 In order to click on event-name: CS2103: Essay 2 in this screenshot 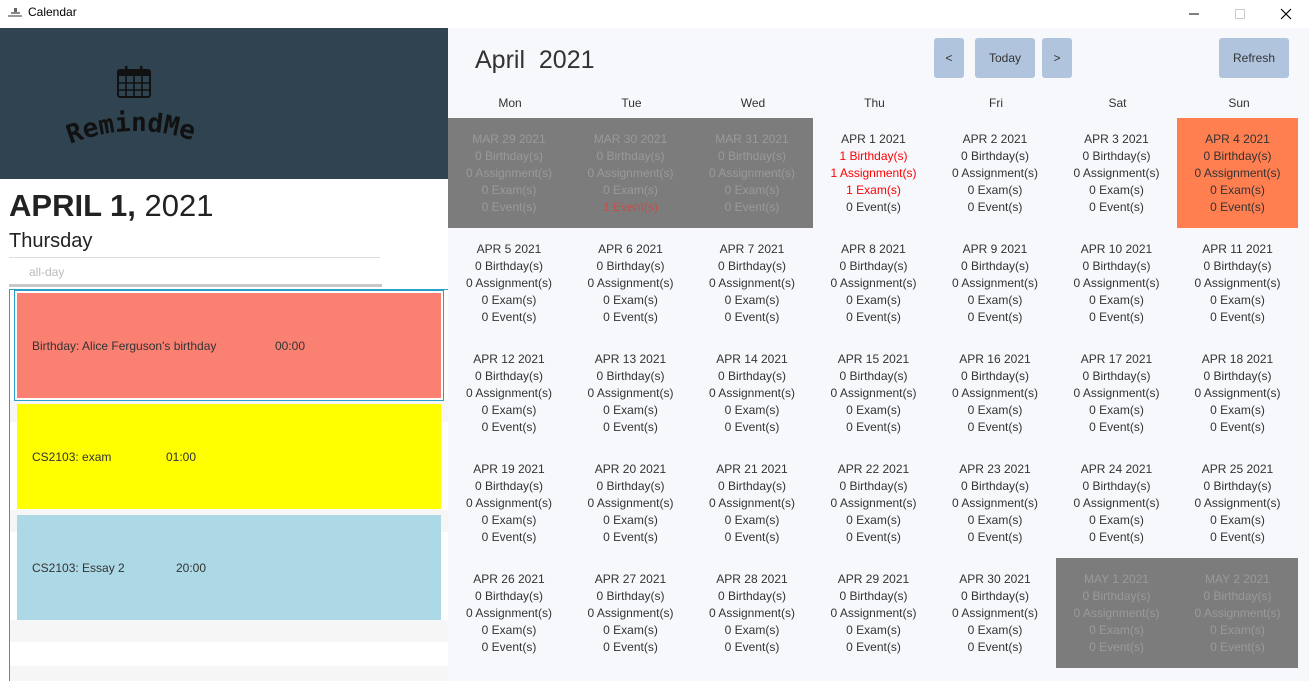, I will do `click(78, 567)`.